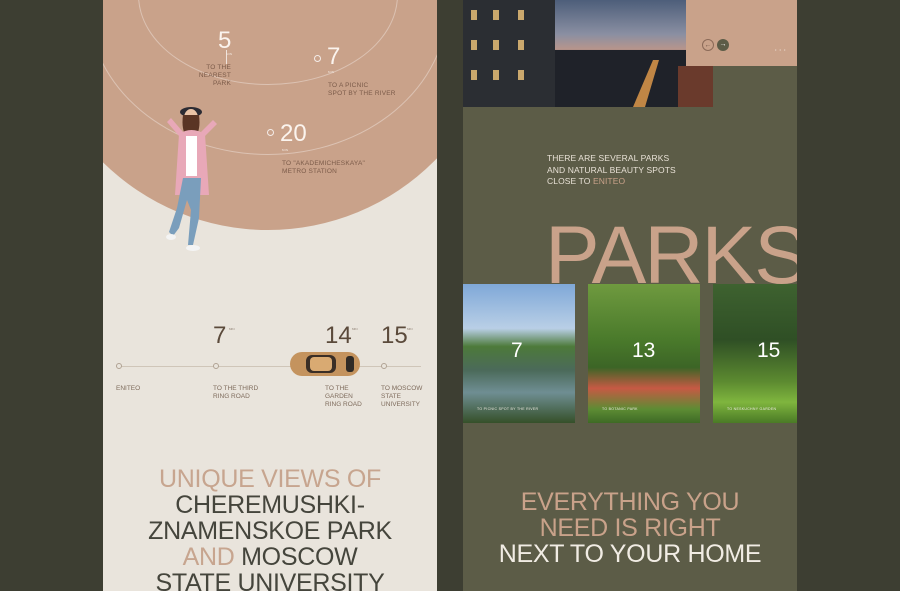  I want to click on slider-pager: • • •, so click(780, 49).